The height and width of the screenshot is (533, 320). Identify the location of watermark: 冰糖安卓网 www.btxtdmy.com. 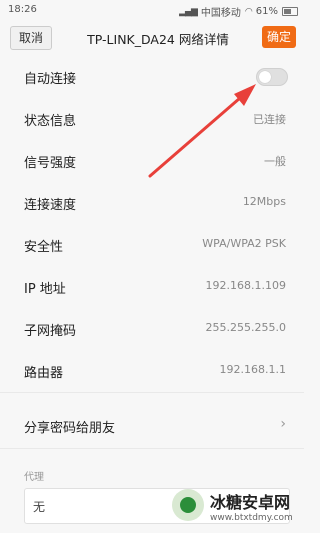
(236, 507).